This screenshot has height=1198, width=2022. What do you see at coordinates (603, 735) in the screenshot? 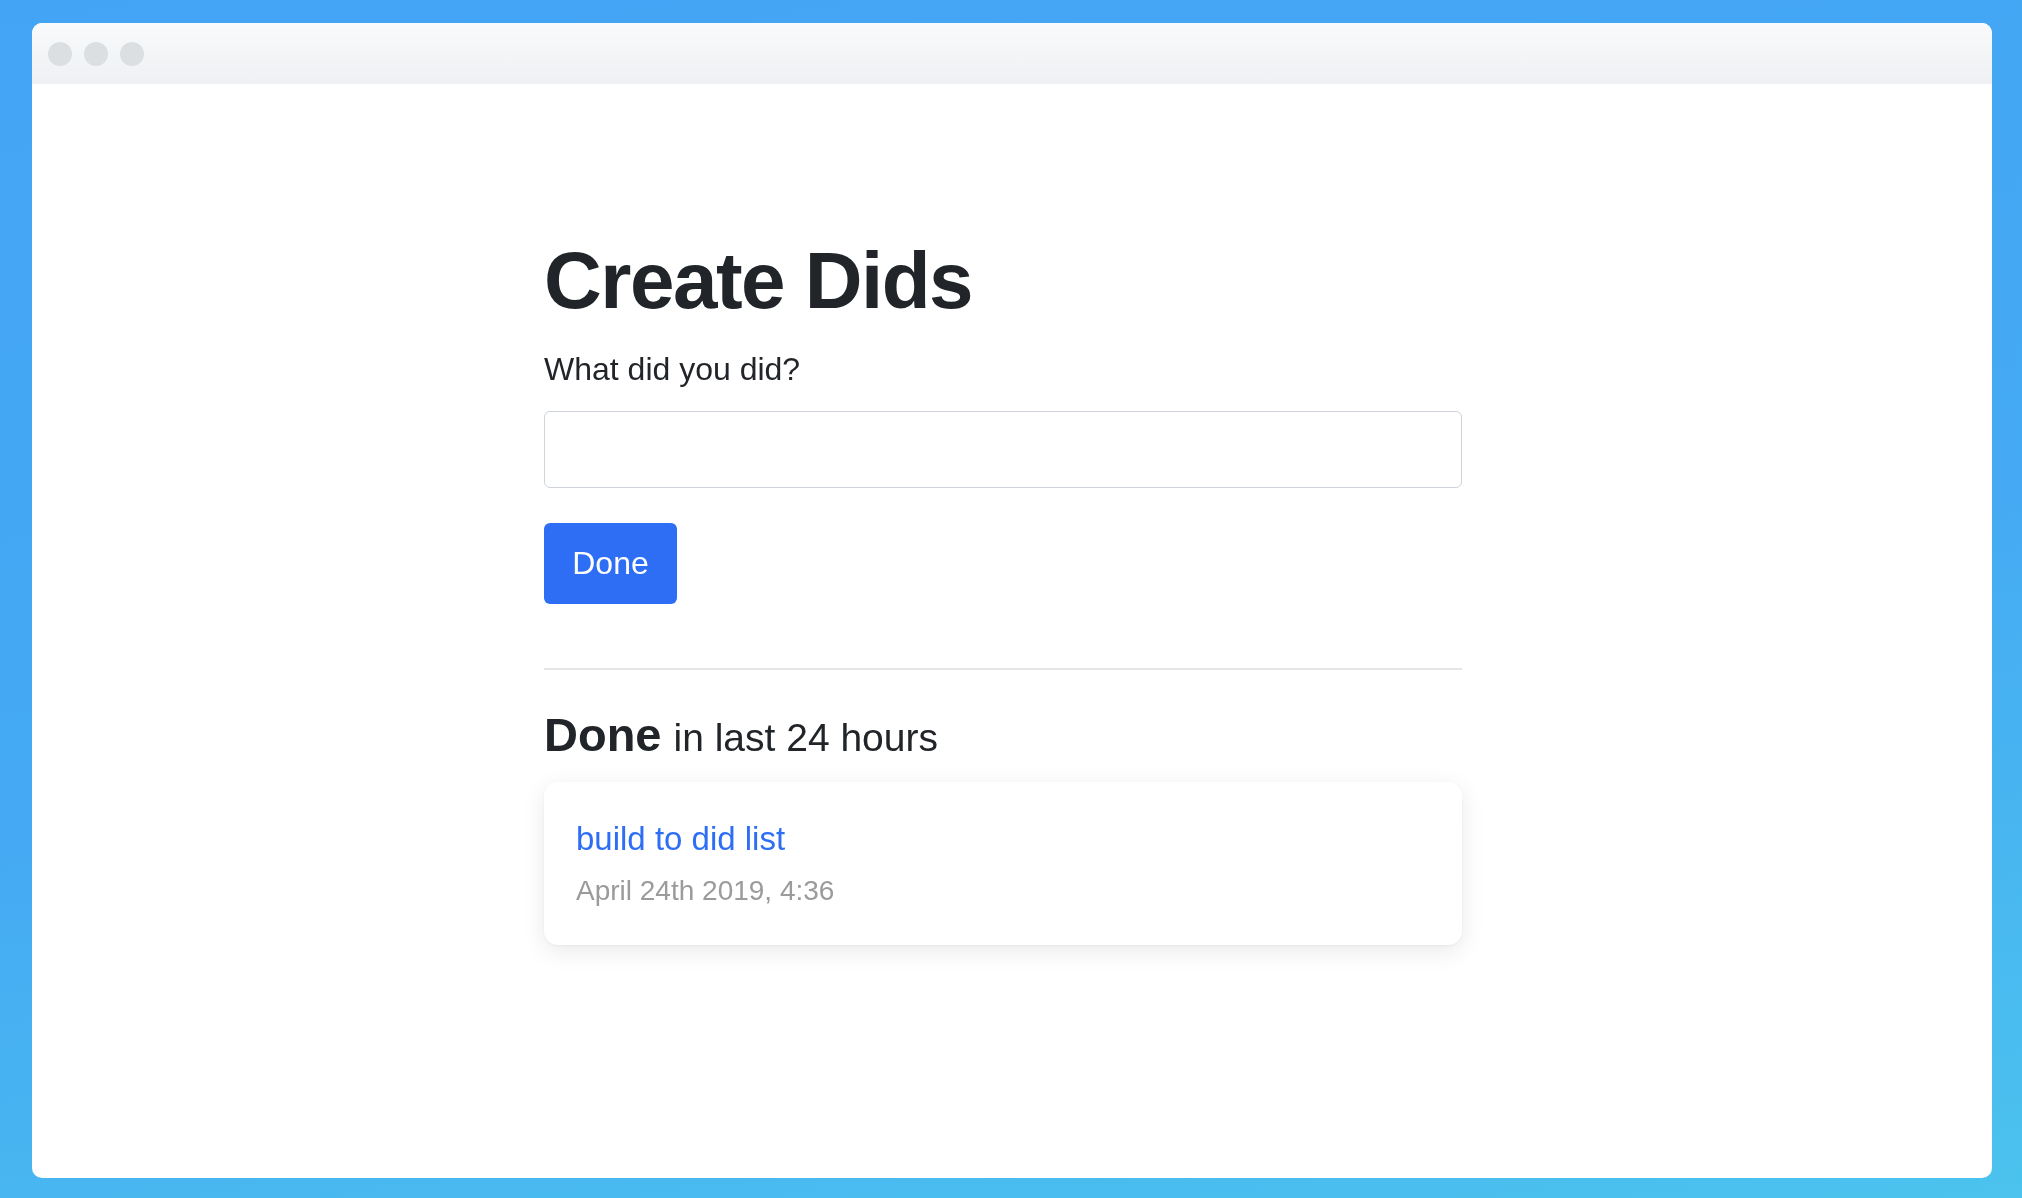
I see `section-heading: Done` at bounding box center [603, 735].